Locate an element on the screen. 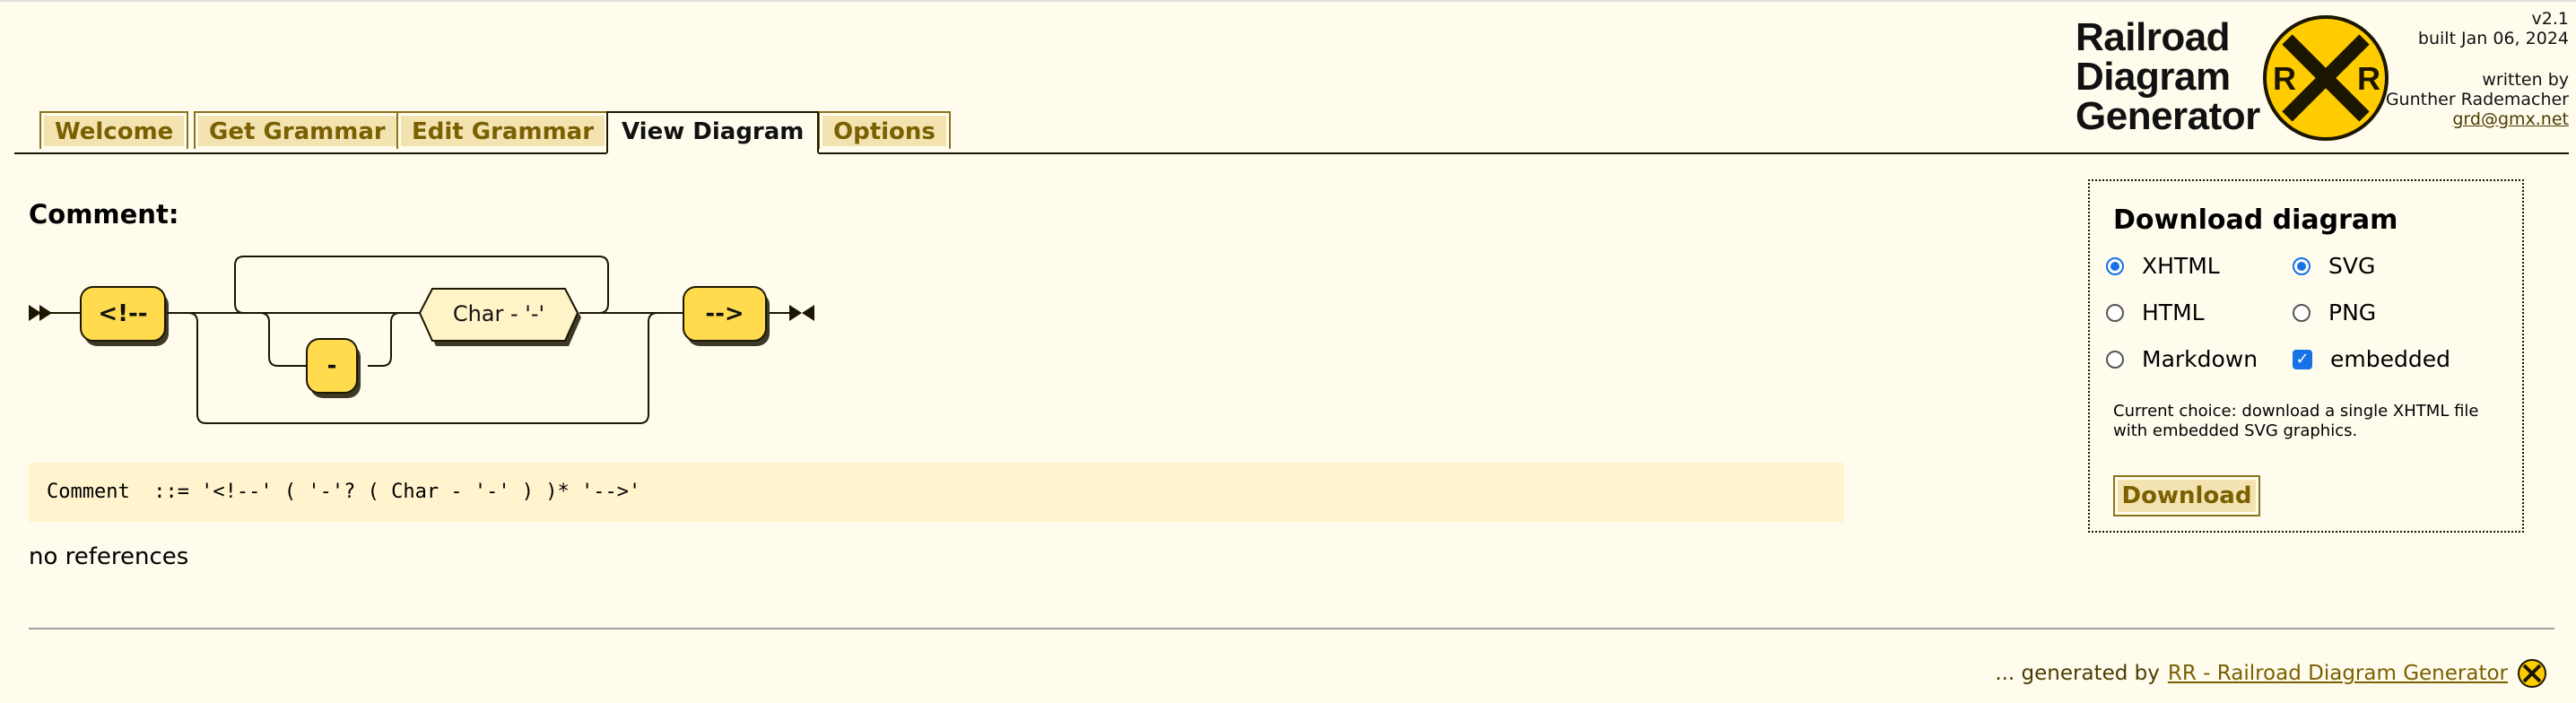 The image size is (2576, 703). nonterminal-label: Char - '-' is located at coordinates (498, 313).